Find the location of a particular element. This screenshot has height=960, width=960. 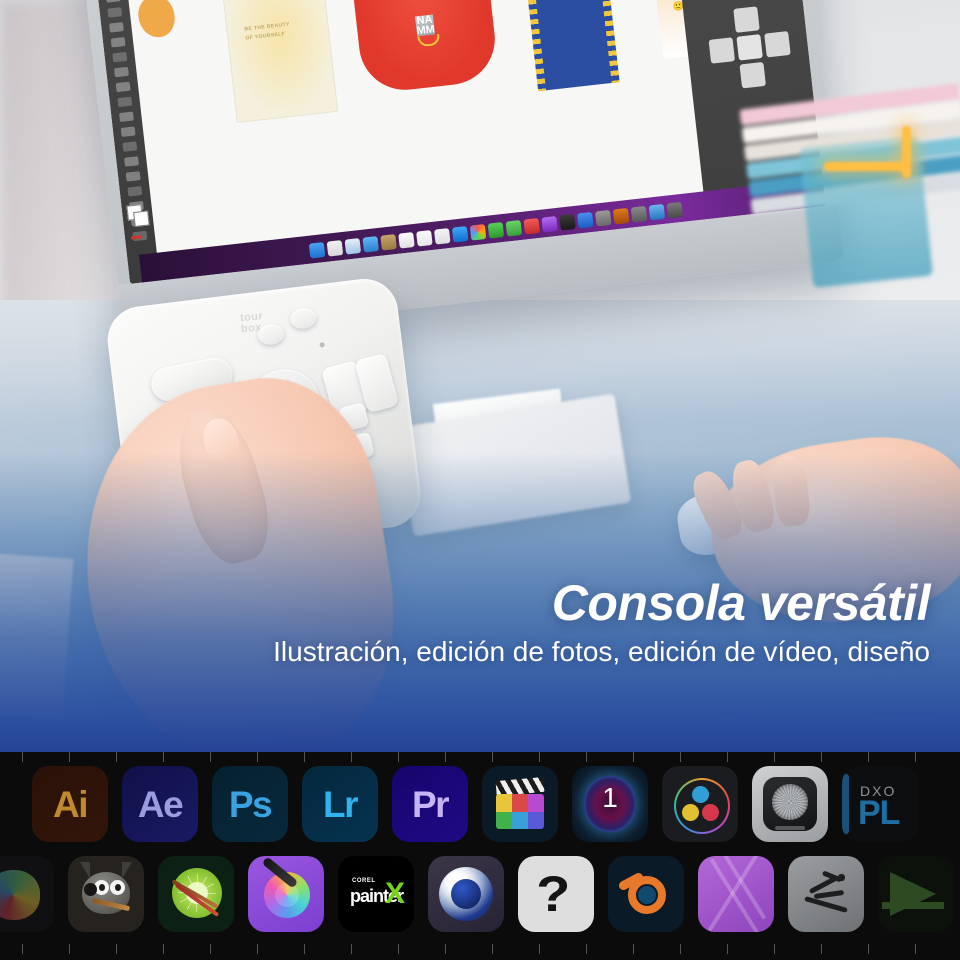

cinema-4d-icon is located at coordinates (466, 894).